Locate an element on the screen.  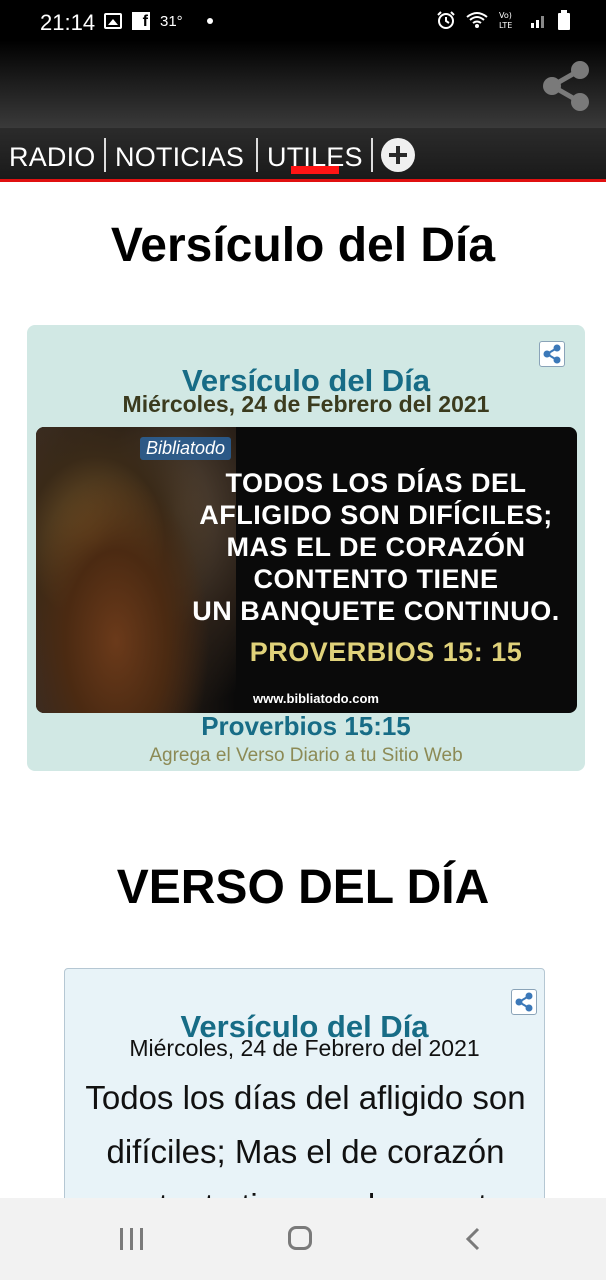
notification-dot-icon is located at coordinates (209, 21).